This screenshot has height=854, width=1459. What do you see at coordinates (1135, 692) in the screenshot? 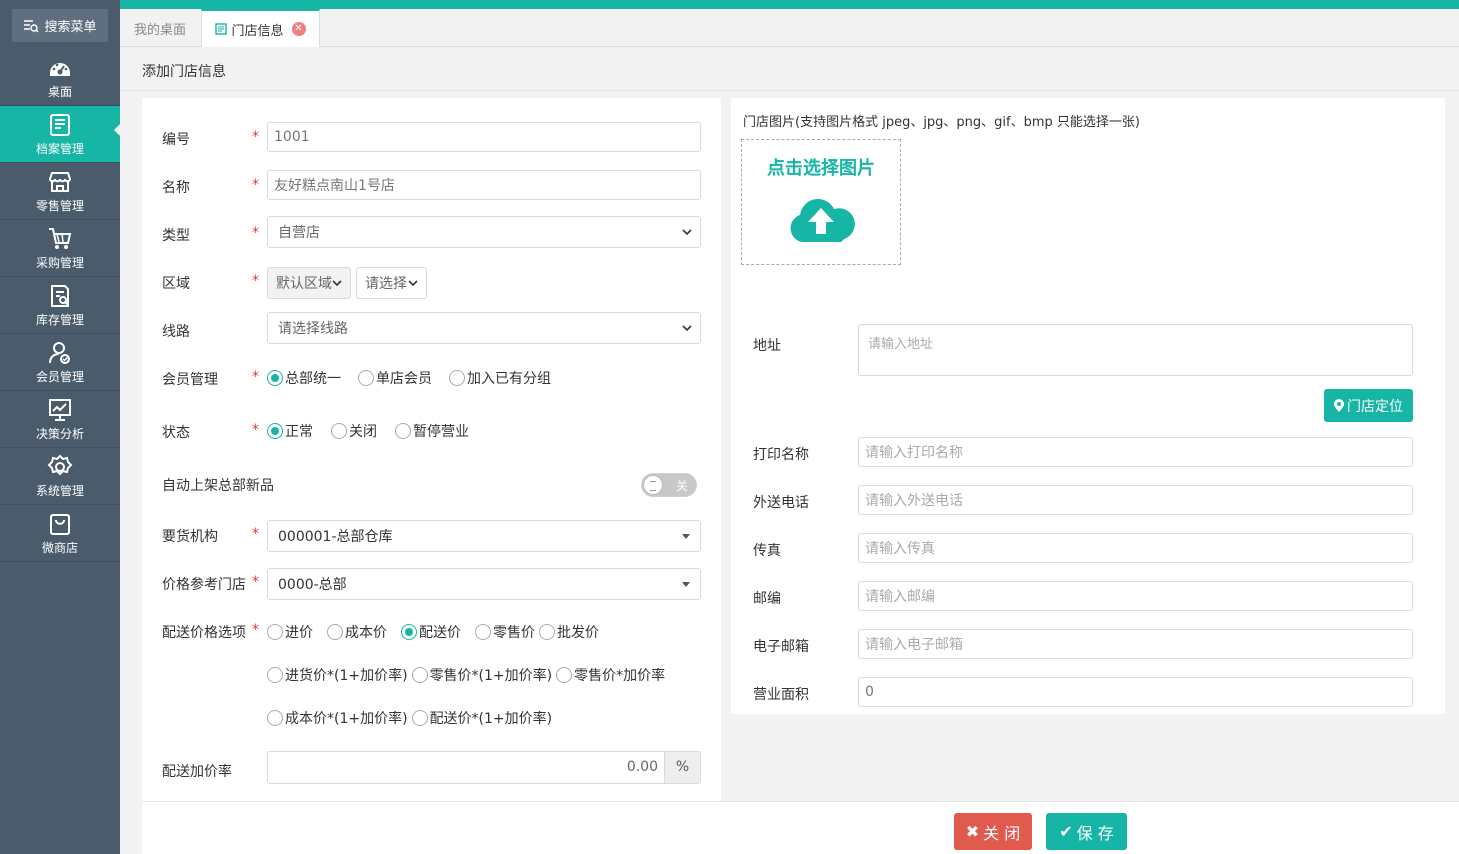
I see `area-input: 0` at bounding box center [1135, 692].